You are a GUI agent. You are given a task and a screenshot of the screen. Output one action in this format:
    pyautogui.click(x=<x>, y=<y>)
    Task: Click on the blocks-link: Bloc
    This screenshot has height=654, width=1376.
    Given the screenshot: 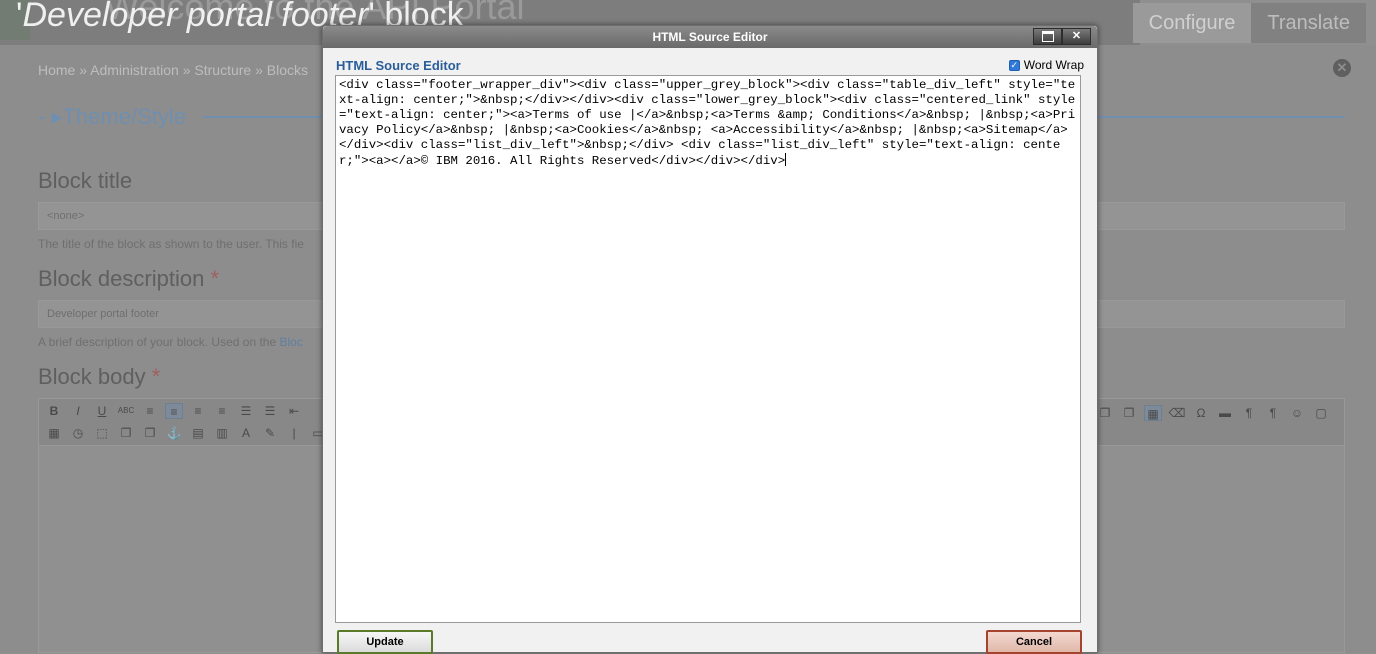 What is the action you would take?
    pyautogui.click(x=290, y=342)
    